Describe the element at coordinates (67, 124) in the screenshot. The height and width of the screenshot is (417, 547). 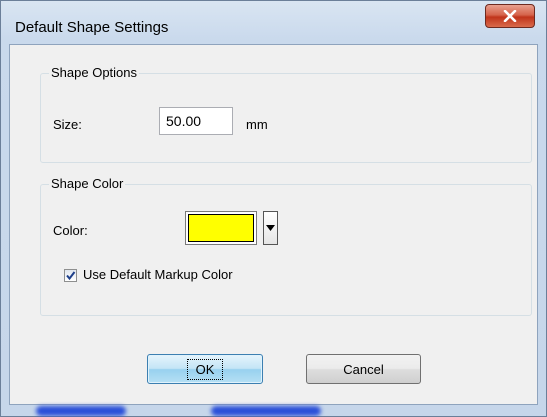
I see `size-label: Size:` at that location.